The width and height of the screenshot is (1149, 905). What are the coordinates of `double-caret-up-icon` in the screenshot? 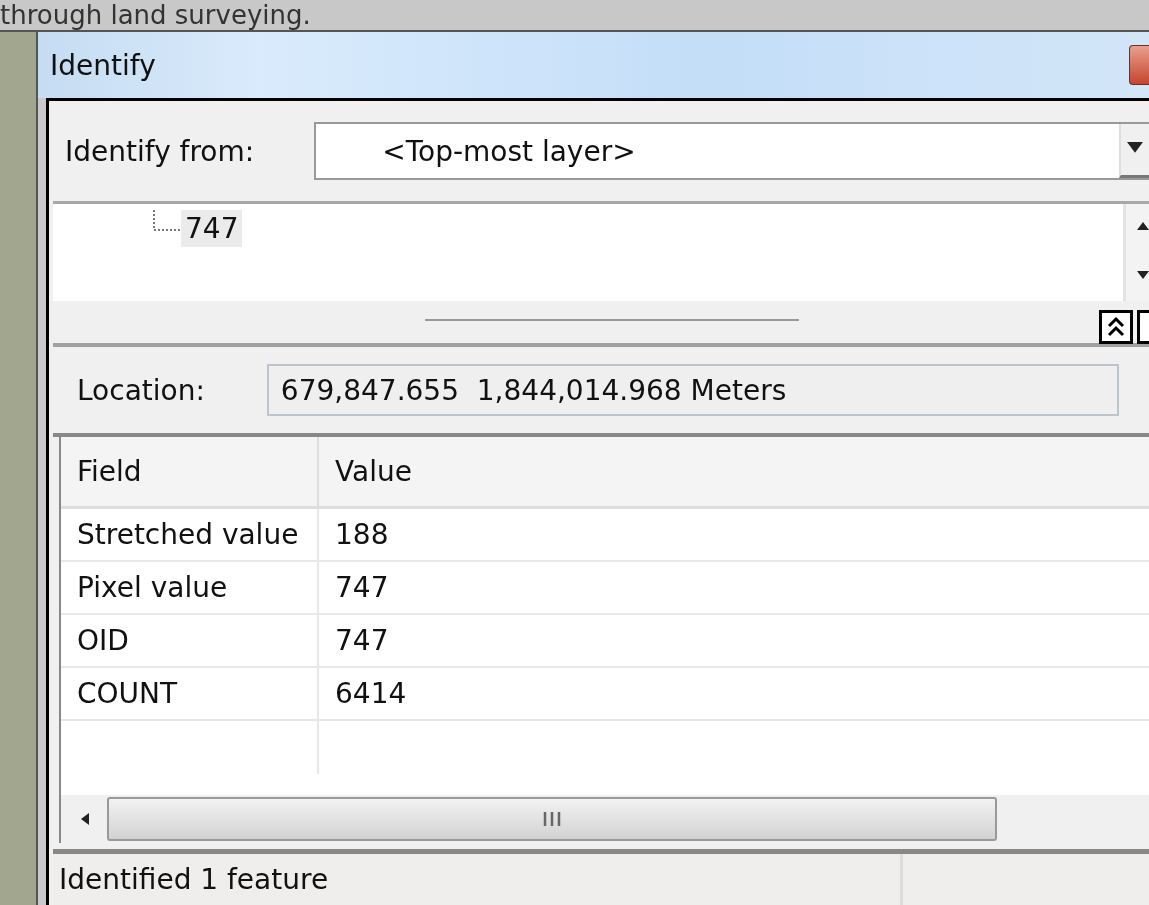 It's located at (1116, 327).